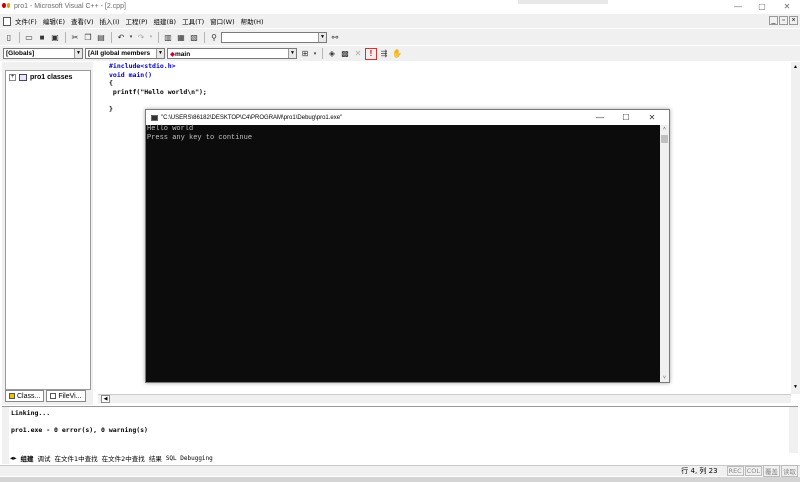 Image resolution: width=800 pixels, height=482 pixels. I want to click on scroll-down-icon: ▼, so click(795, 388).